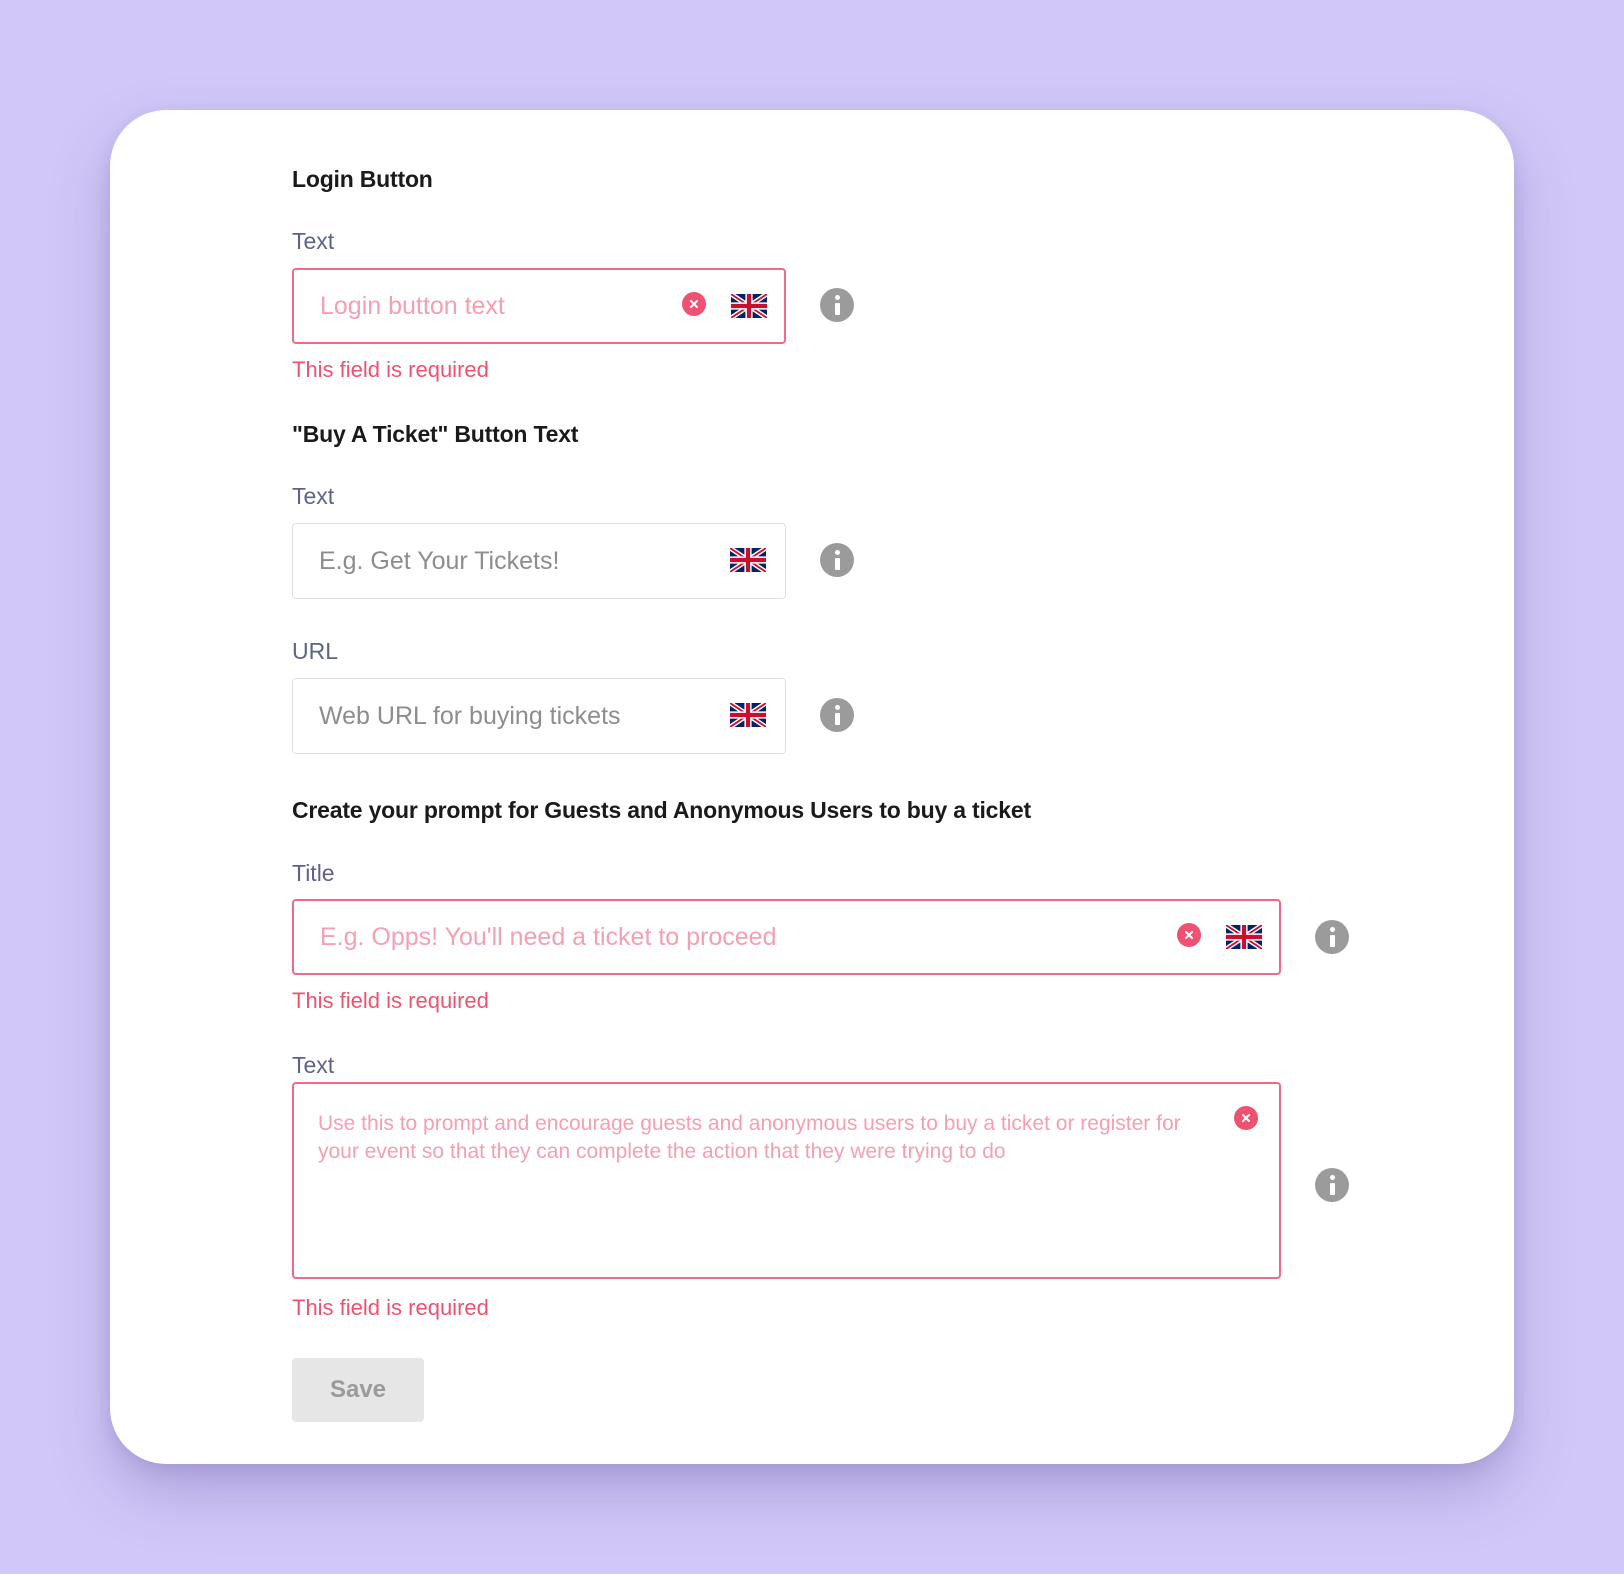  What do you see at coordinates (435, 434) in the screenshot?
I see `buy-ticket-heading: "Buy A Ticket" Button Text` at bounding box center [435, 434].